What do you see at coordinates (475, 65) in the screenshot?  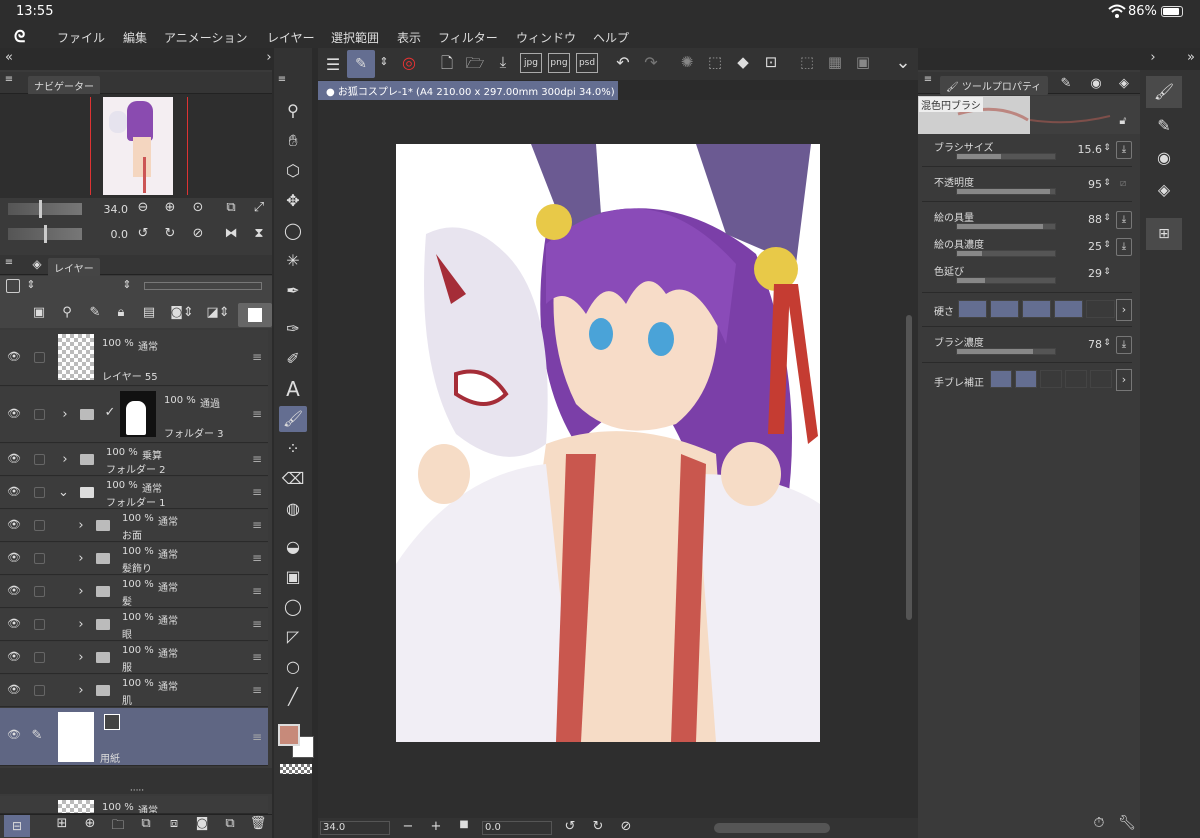 I see `open-file-icon: 🗁` at bounding box center [475, 65].